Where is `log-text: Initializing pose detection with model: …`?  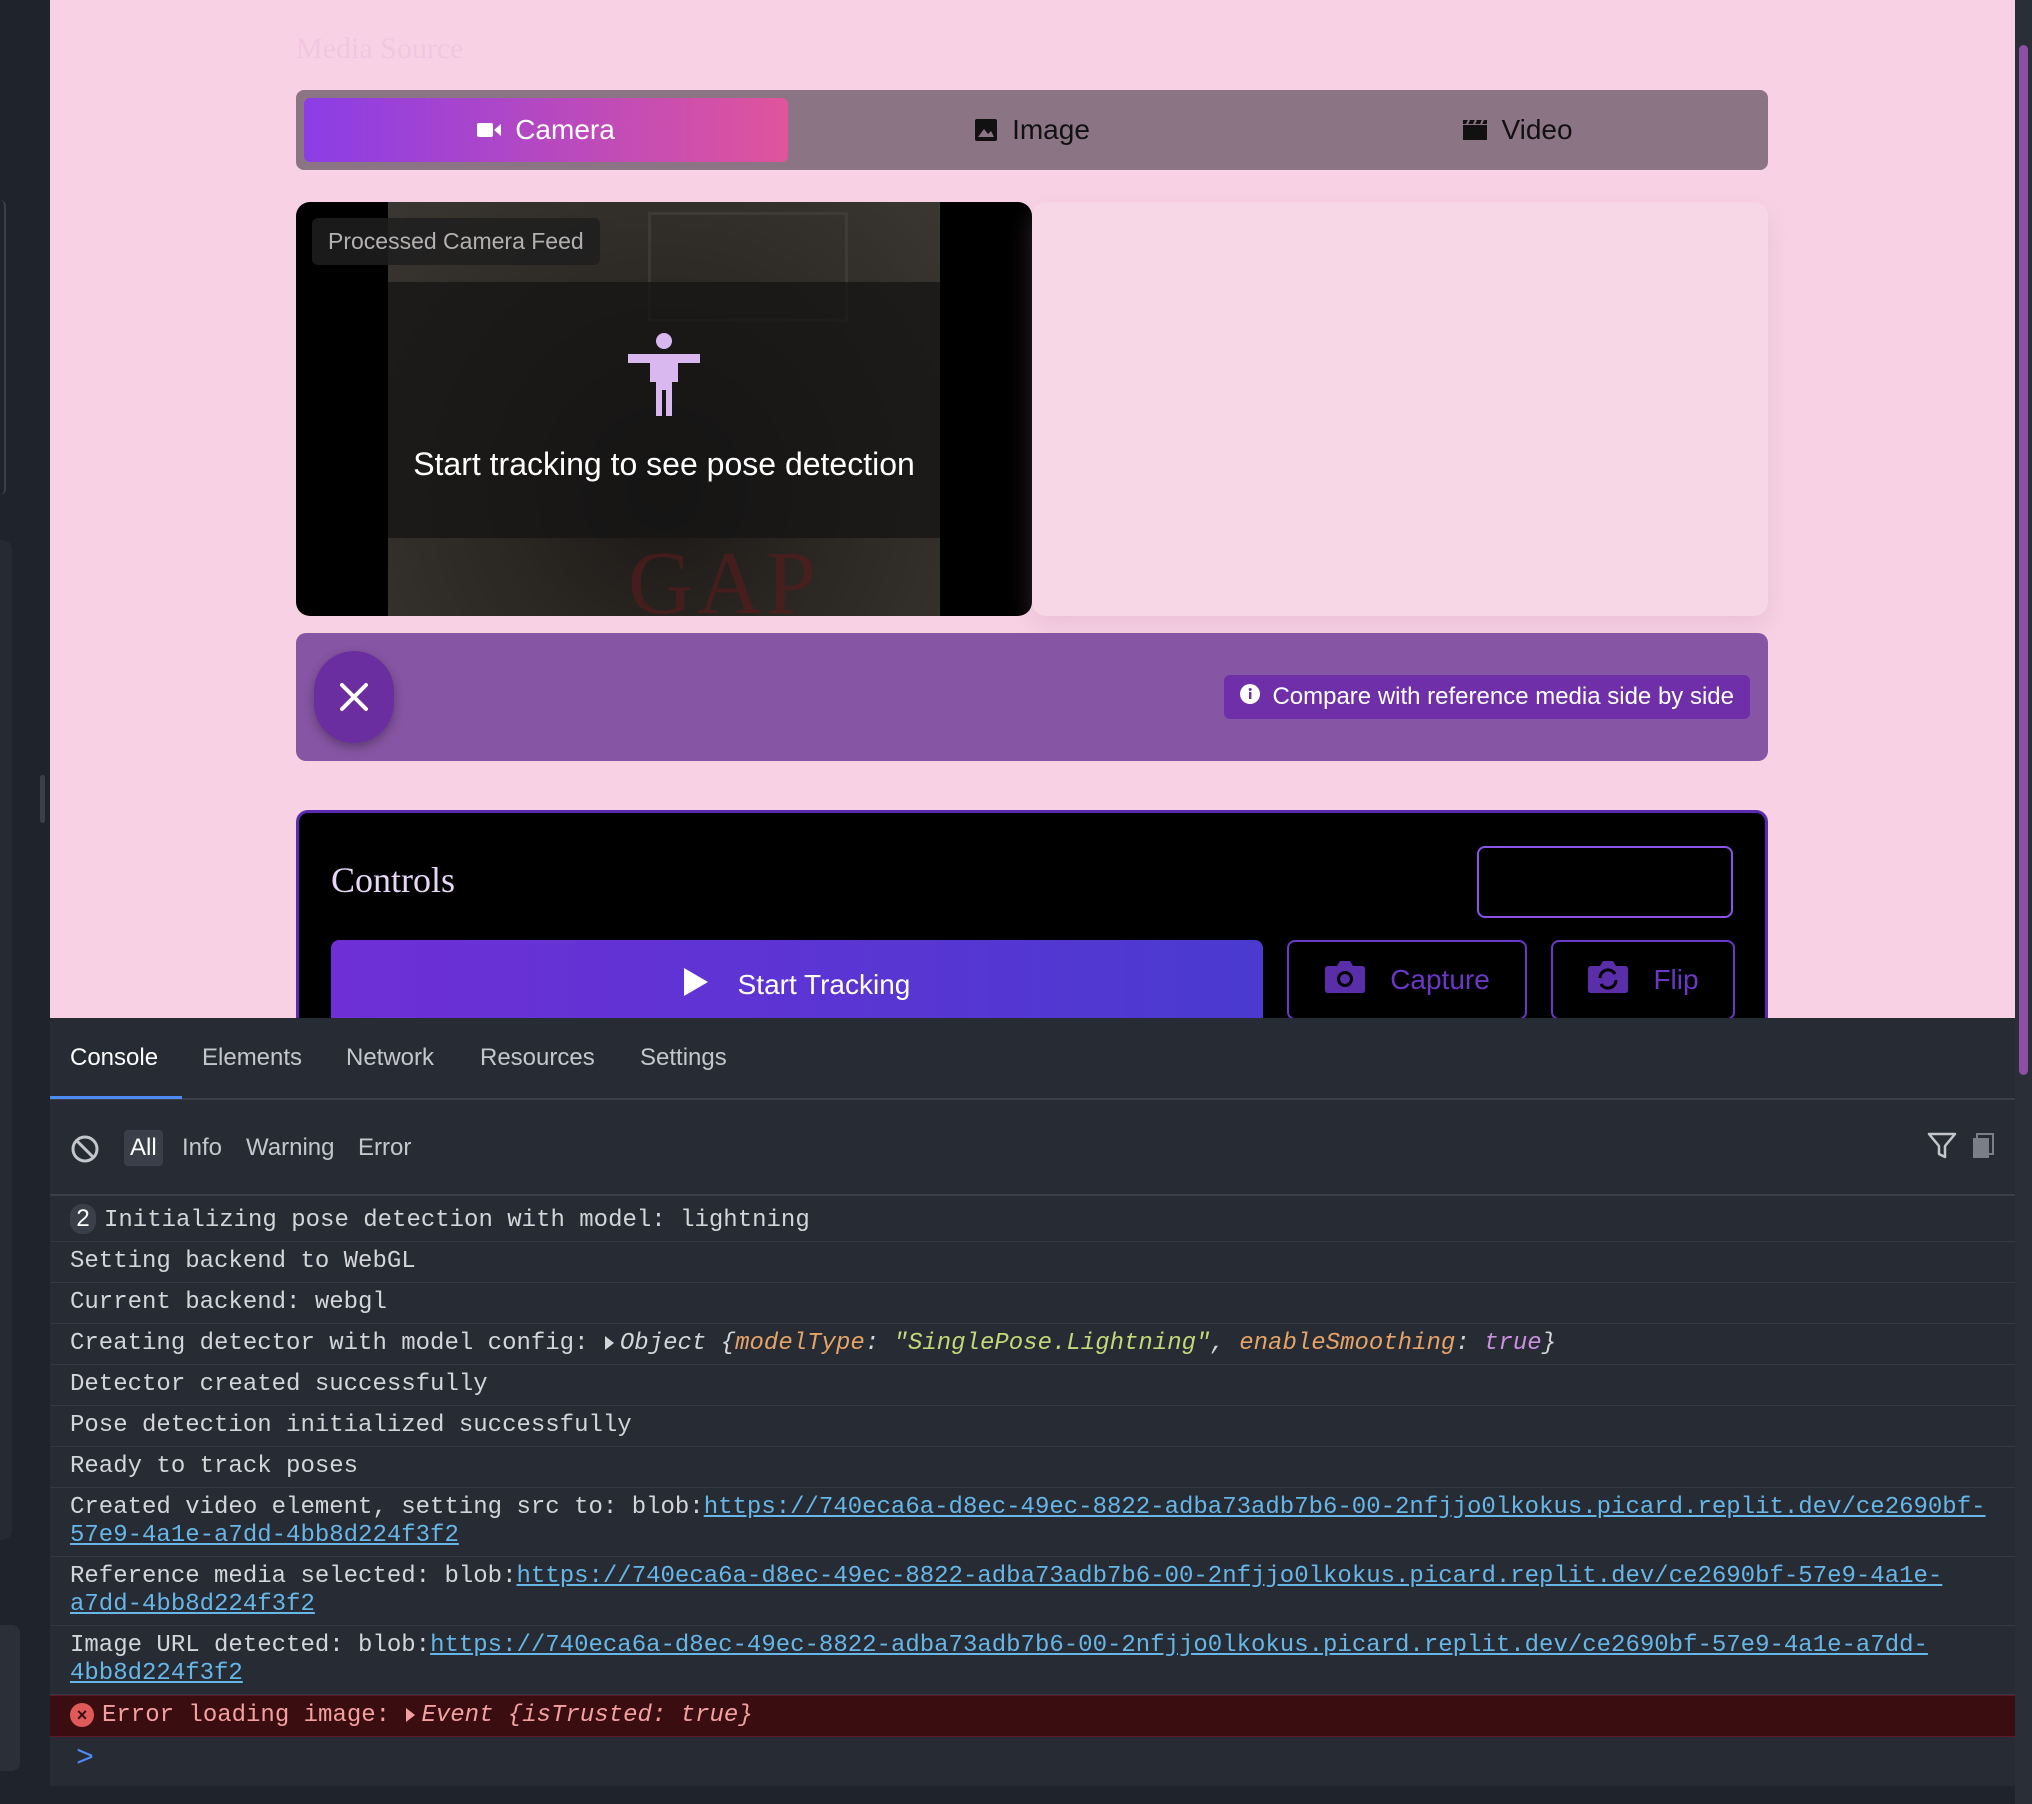
log-text: Initializing pose detection with model: … is located at coordinates (457, 1220).